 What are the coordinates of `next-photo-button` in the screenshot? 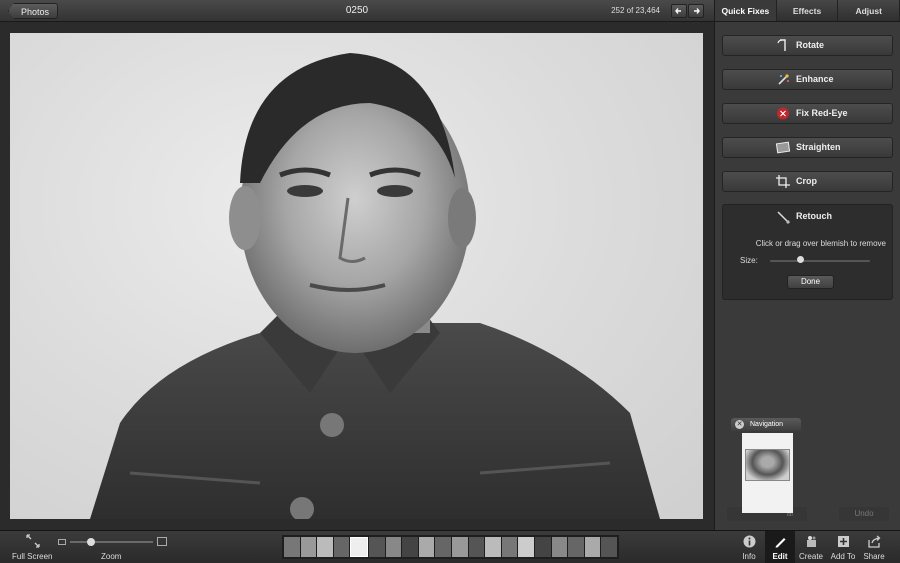 It's located at (696, 11).